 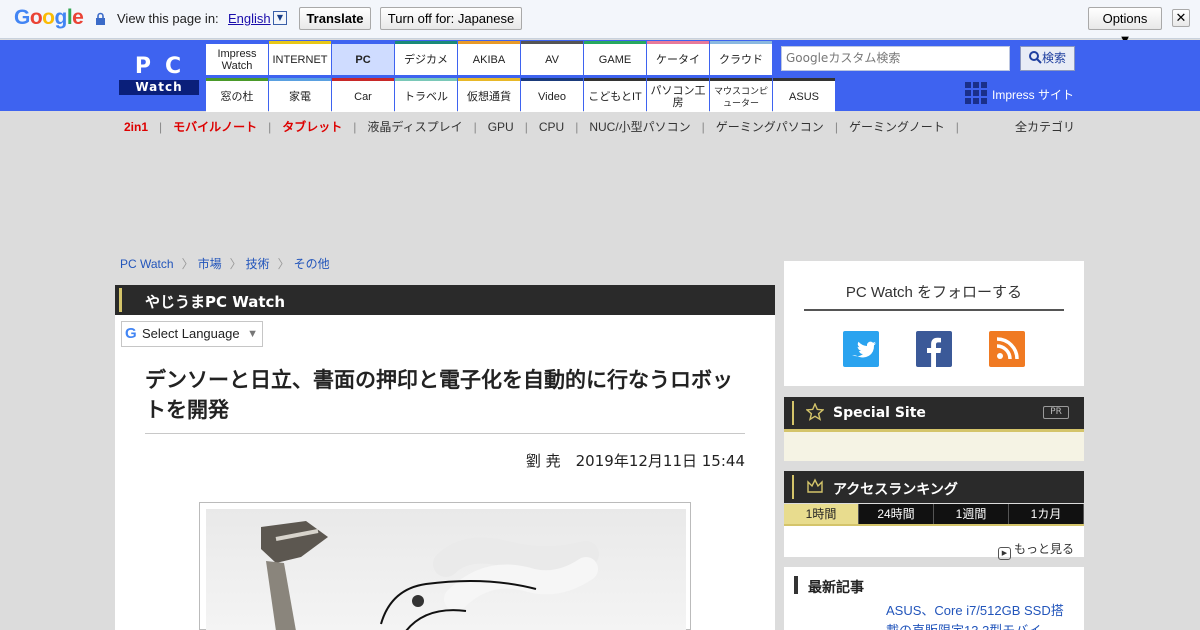 I want to click on more-link: ▶ もっと見る, so click(x=1035, y=550).